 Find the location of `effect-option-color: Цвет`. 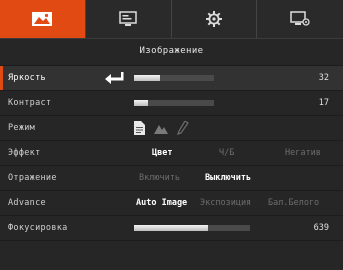

effect-option-color: Цвет is located at coordinates (162, 153).